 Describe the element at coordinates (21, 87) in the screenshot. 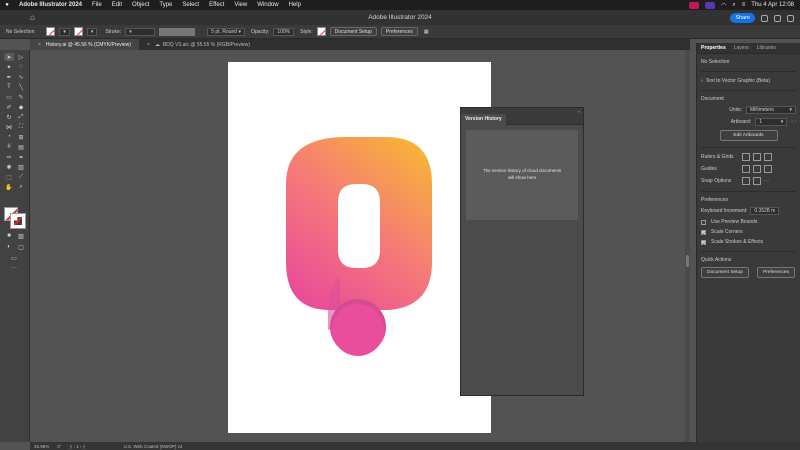

I see `line-tool-icon: ╲` at that location.